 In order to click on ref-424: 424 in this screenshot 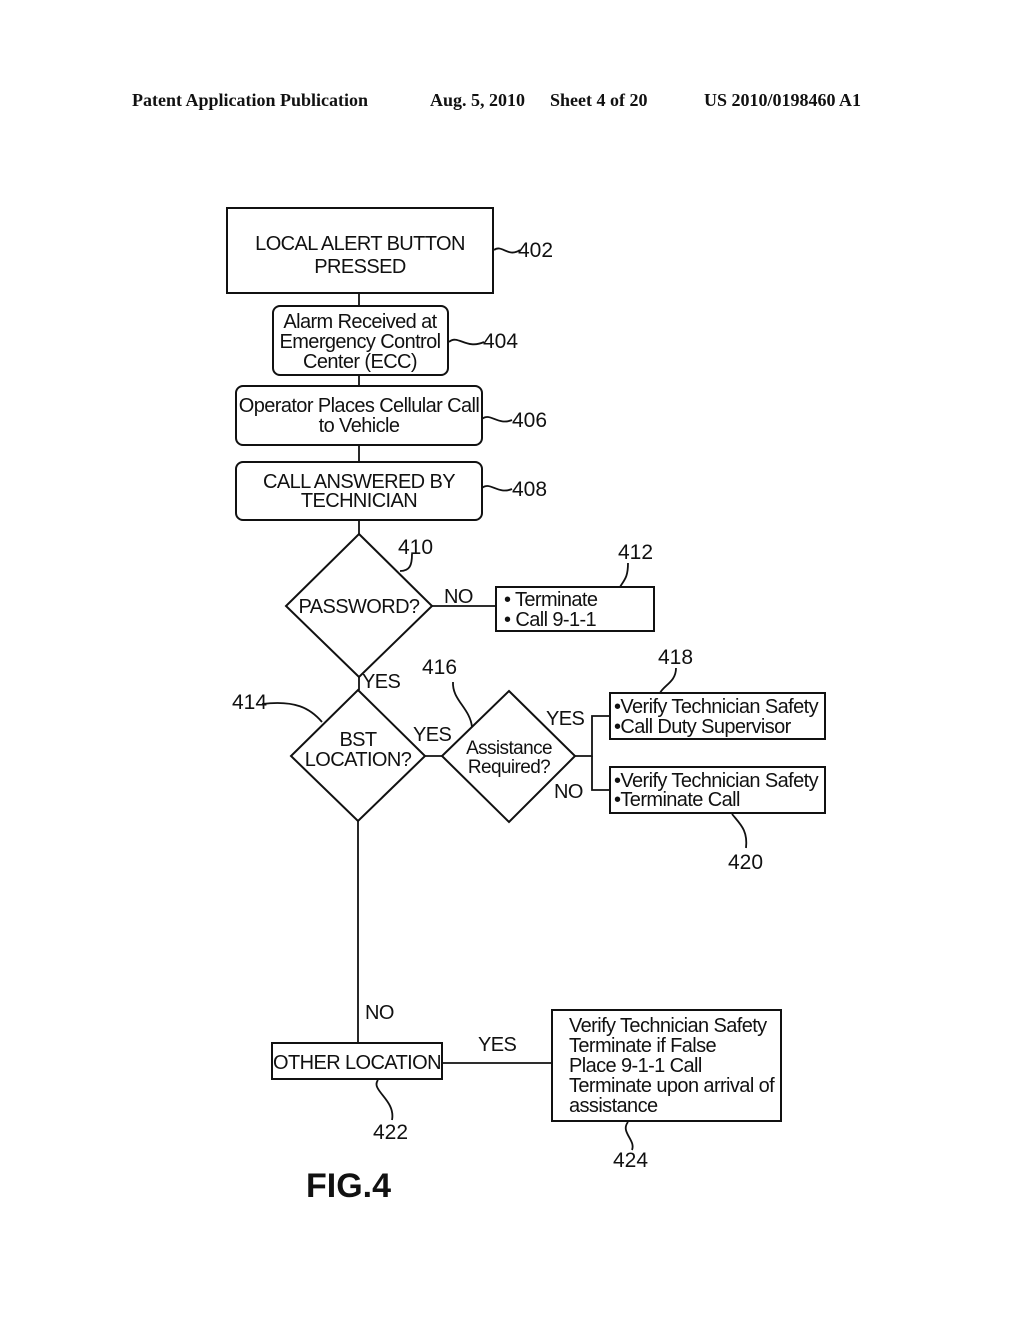, I will do `click(630, 1160)`.